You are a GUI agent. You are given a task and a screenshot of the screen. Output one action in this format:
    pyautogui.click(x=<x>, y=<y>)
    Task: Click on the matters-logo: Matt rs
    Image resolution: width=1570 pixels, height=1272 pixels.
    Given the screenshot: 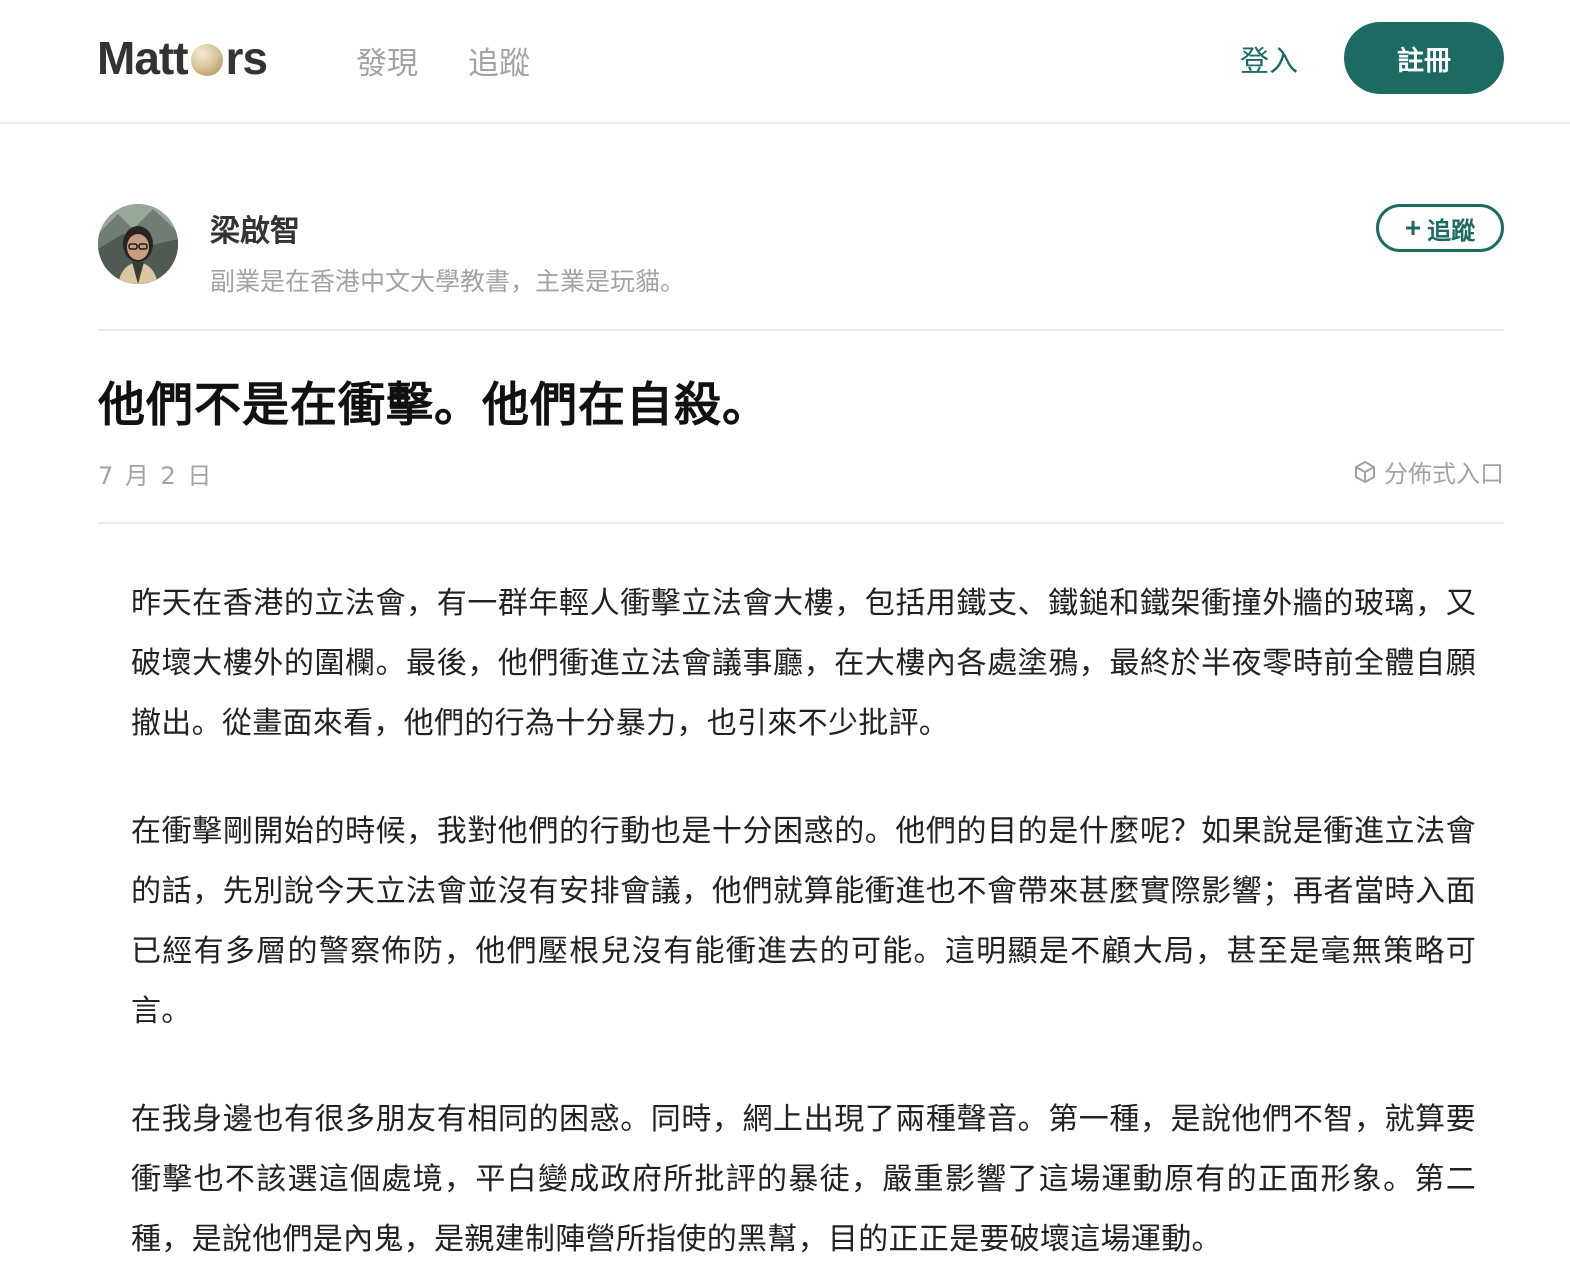 What is the action you would take?
    pyautogui.click(x=182, y=58)
    